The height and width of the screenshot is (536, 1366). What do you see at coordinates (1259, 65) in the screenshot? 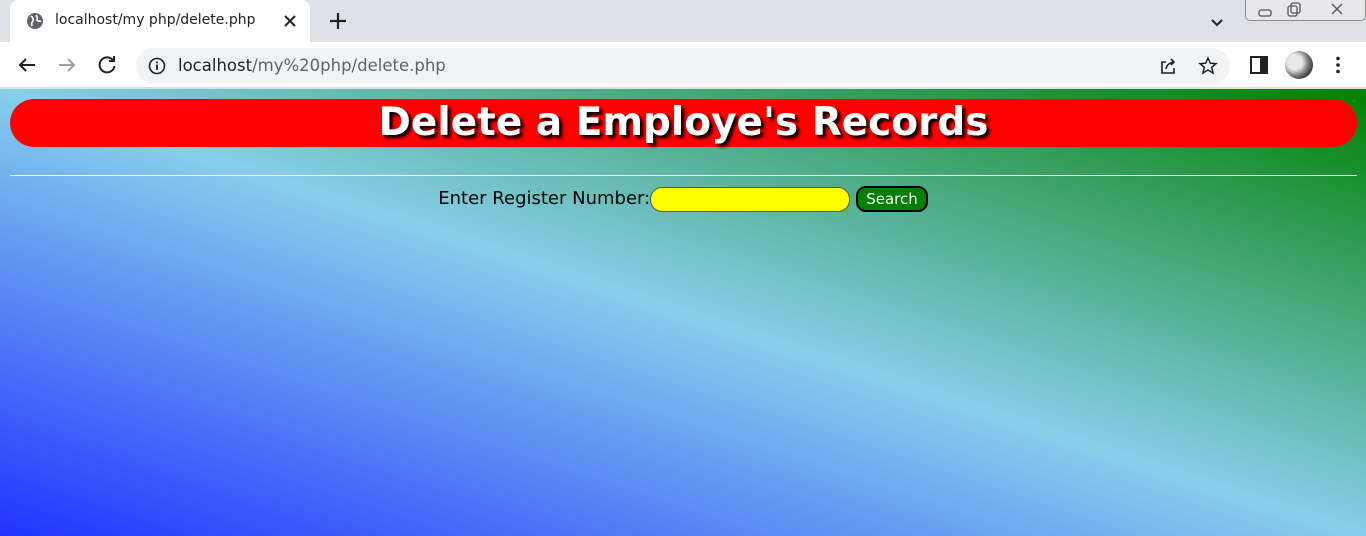
I see `side-panel-icon` at bounding box center [1259, 65].